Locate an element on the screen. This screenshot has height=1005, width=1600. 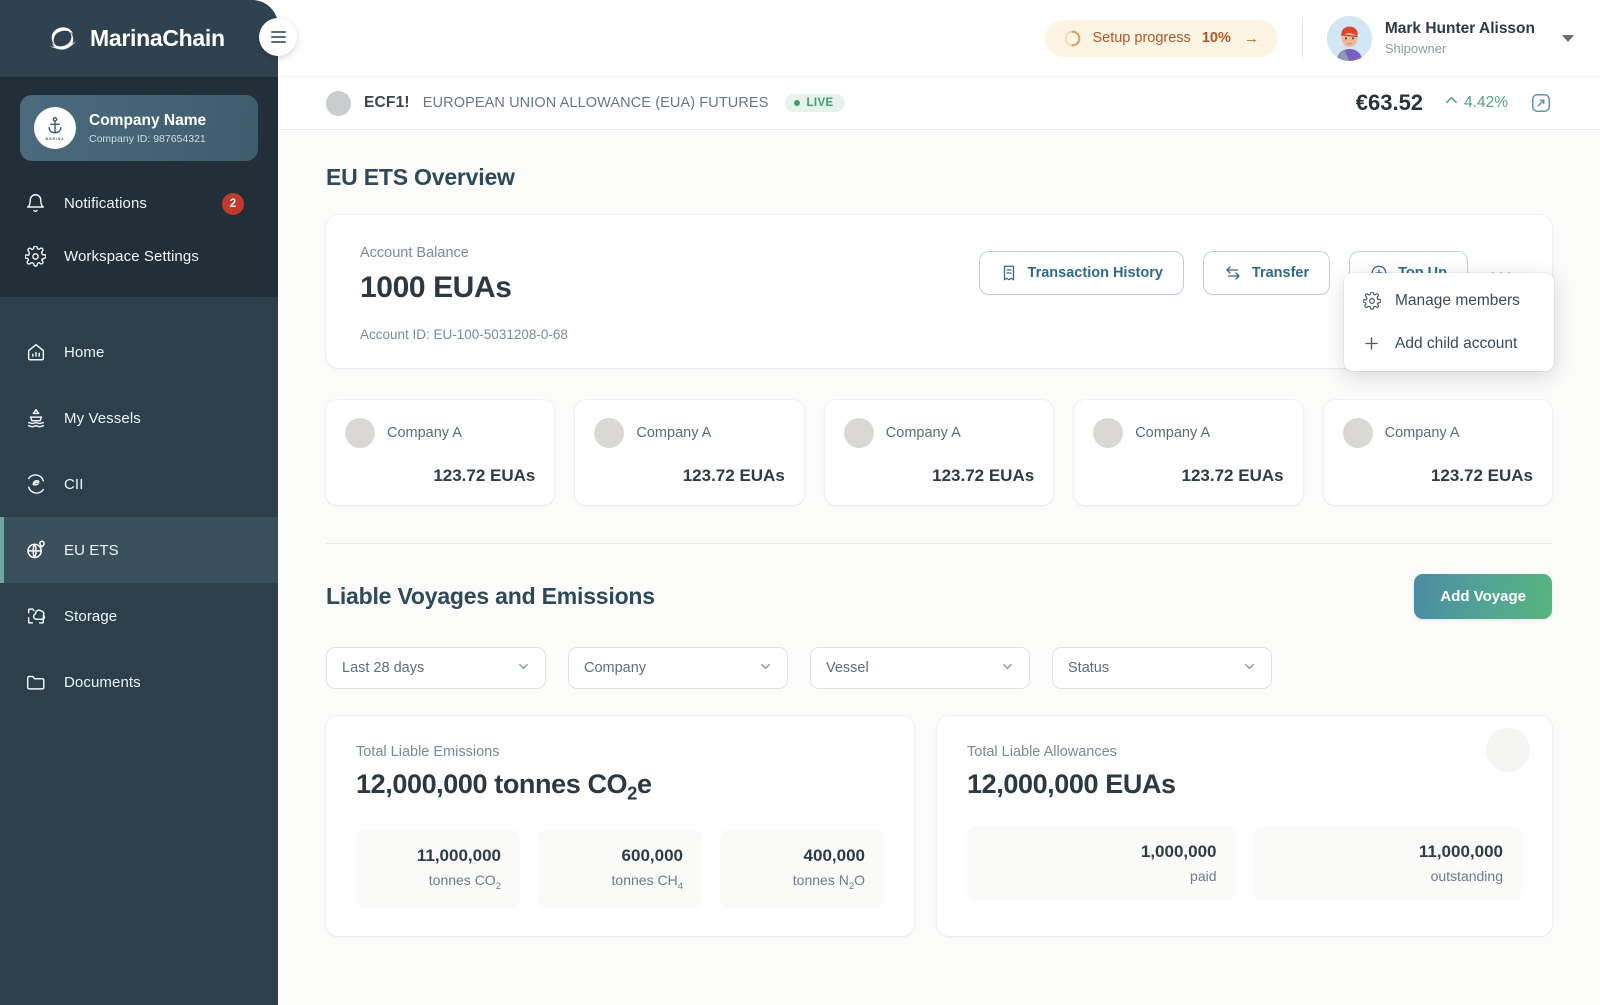
voyages-title: Liable Voyages and Emissions is located at coordinates (490, 596).